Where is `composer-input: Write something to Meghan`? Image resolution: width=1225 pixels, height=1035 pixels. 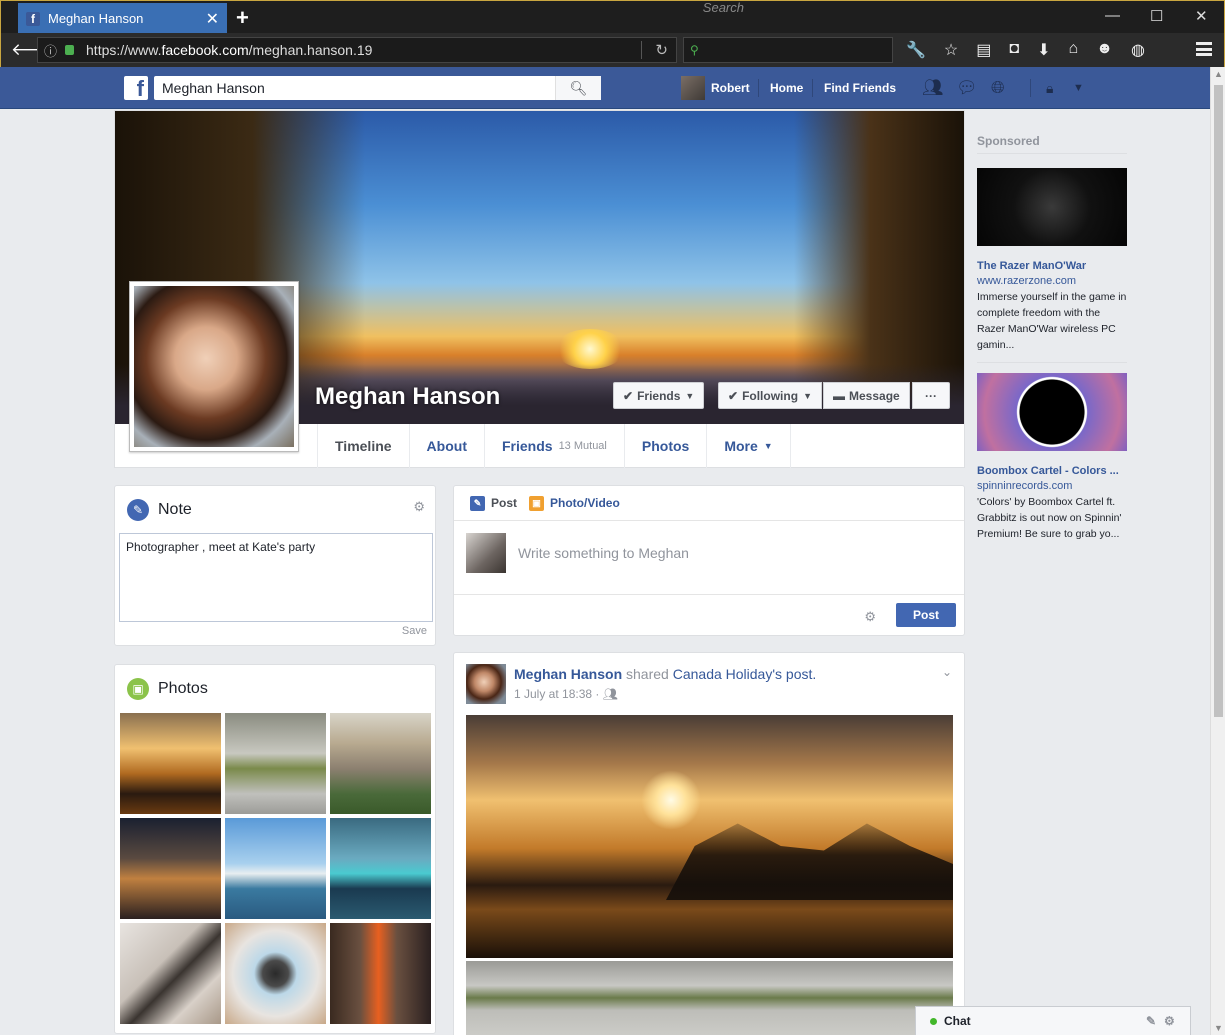
composer-input: Write something to Meghan is located at coordinates (603, 553).